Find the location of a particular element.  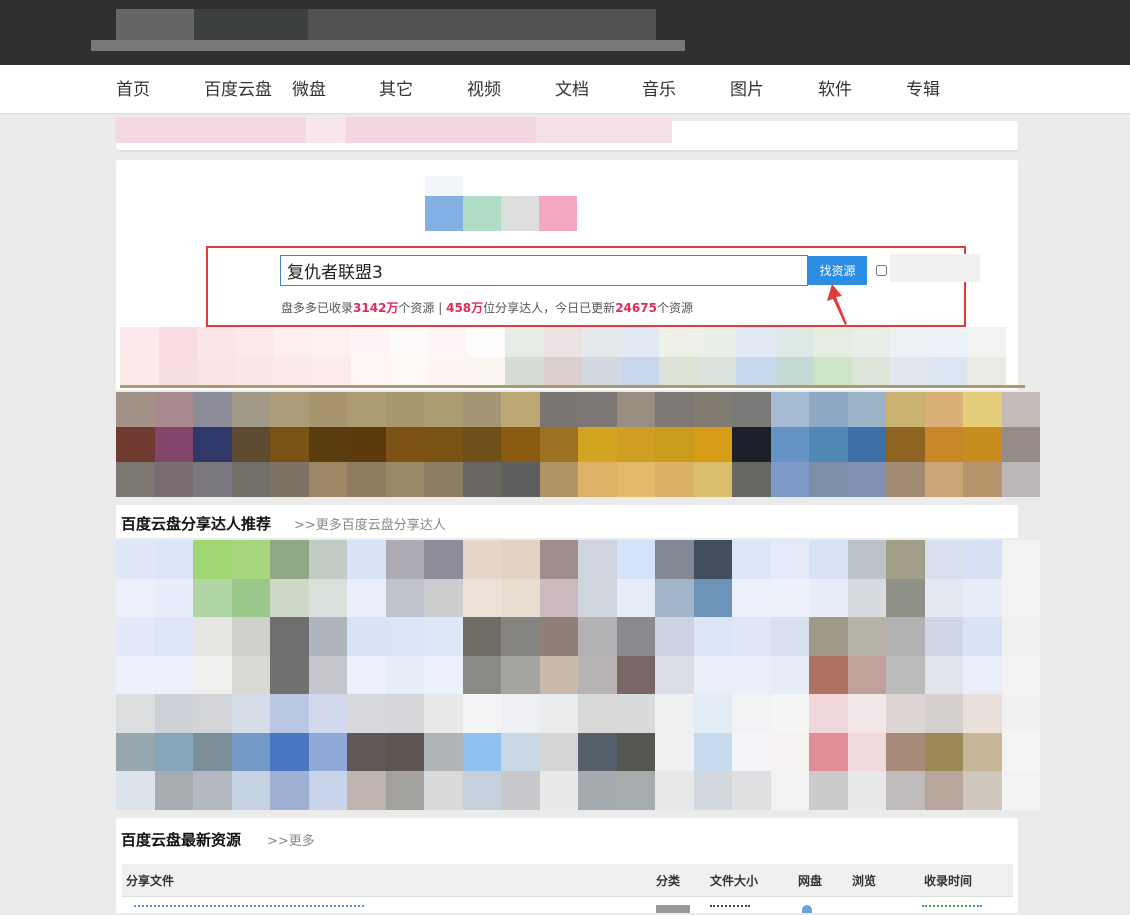

nav-docs: 文档 is located at coordinates (572, 87).